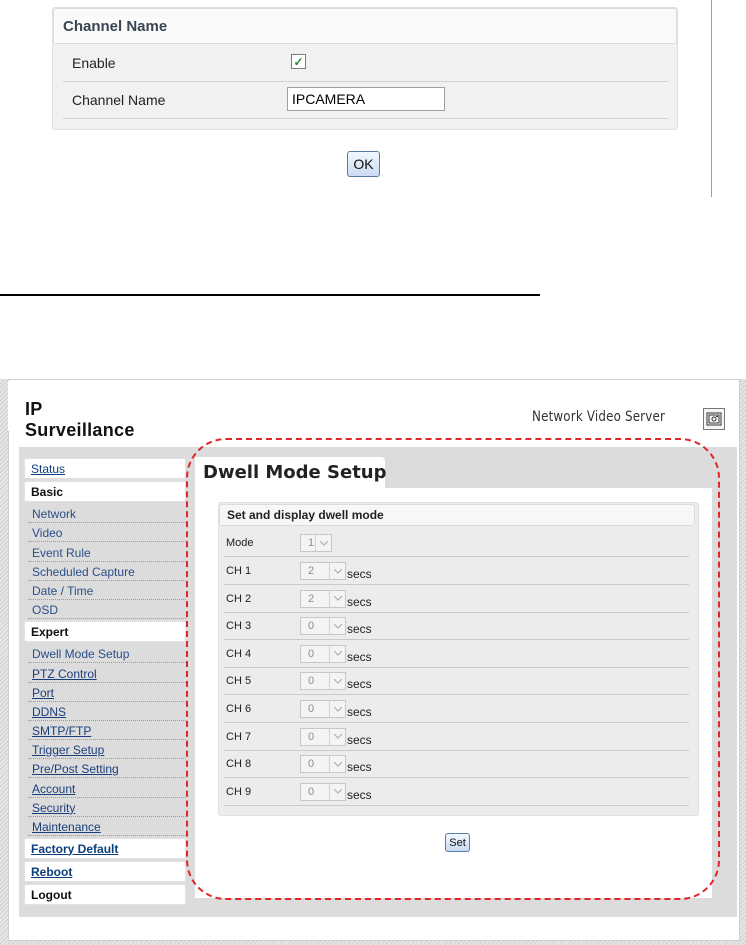 The width and height of the screenshot is (746, 945). Describe the element at coordinates (107, 590) in the screenshot. I see `sidebar-item-date-time: Date / Time` at that location.